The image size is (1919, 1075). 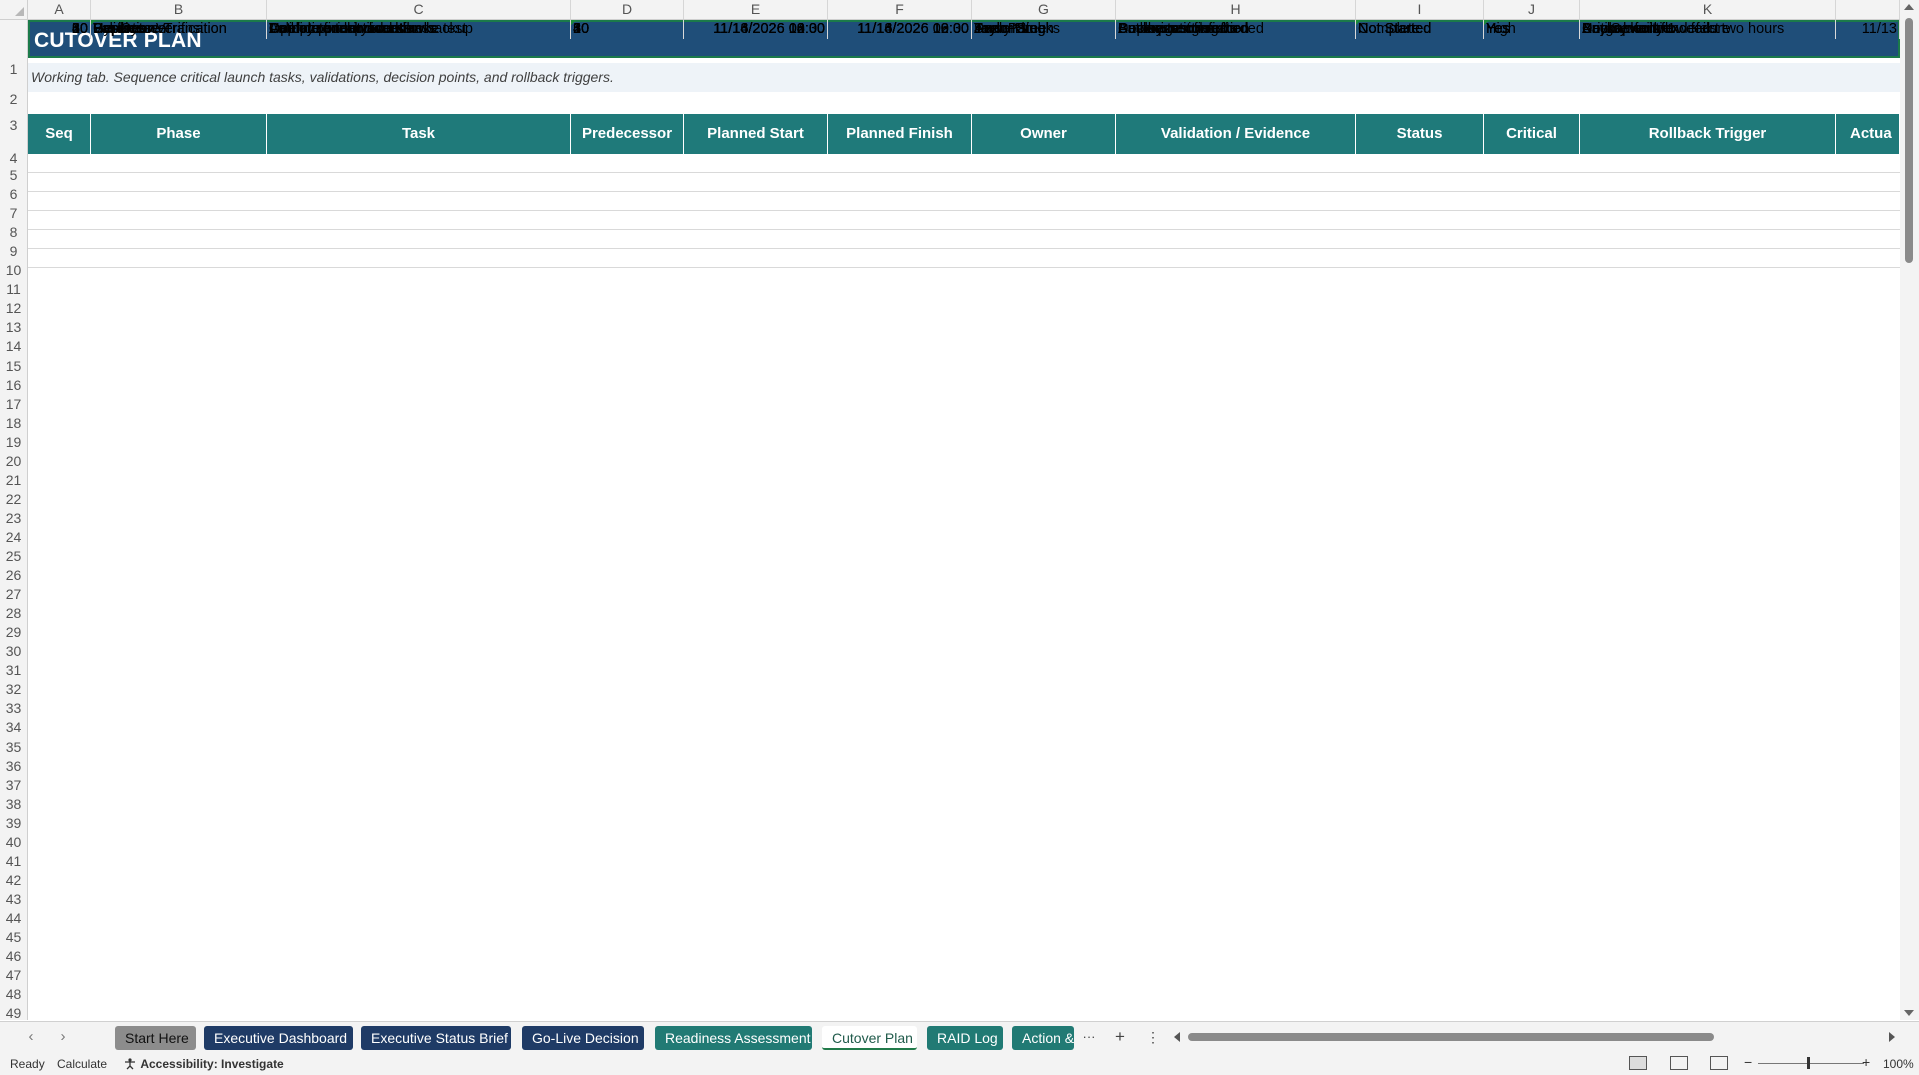 I want to click on actual-cell, so click(x=1868, y=29).